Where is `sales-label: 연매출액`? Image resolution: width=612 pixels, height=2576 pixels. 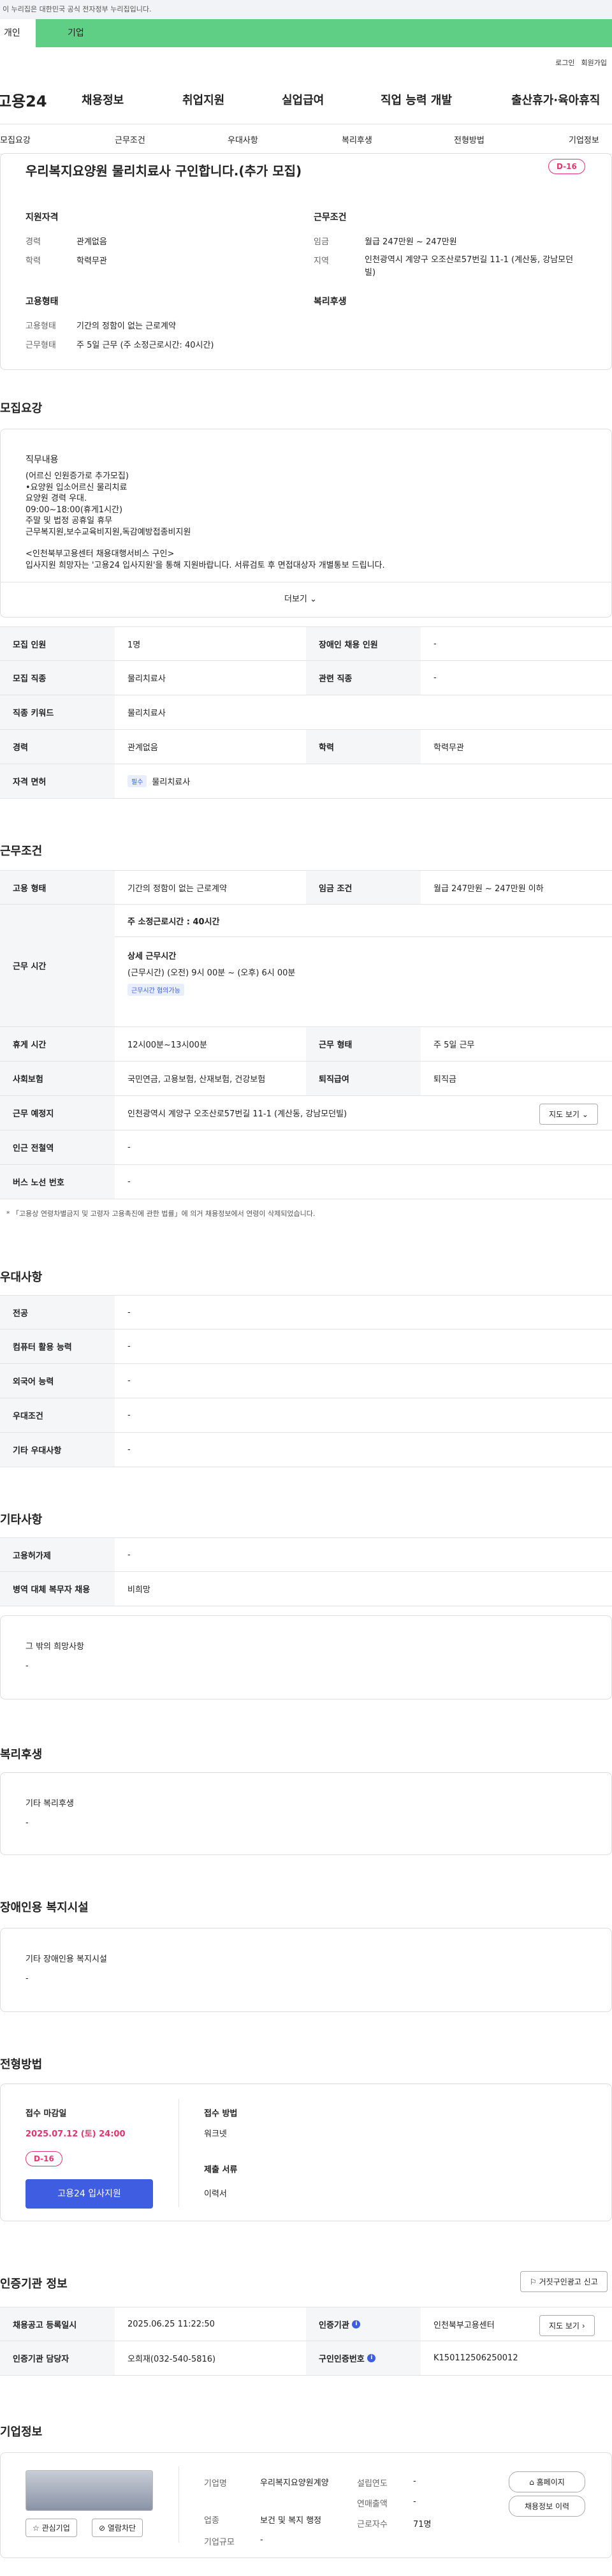
sales-label: 연매출액 is located at coordinates (372, 2504).